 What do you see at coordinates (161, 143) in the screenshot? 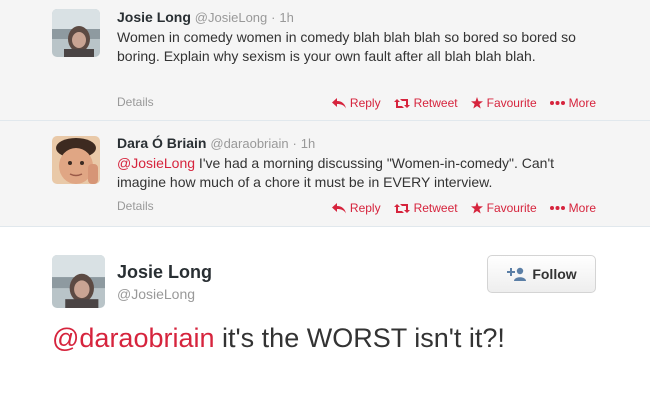
I see `user-fullname: Dara Ó Briain` at bounding box center [161, 143].